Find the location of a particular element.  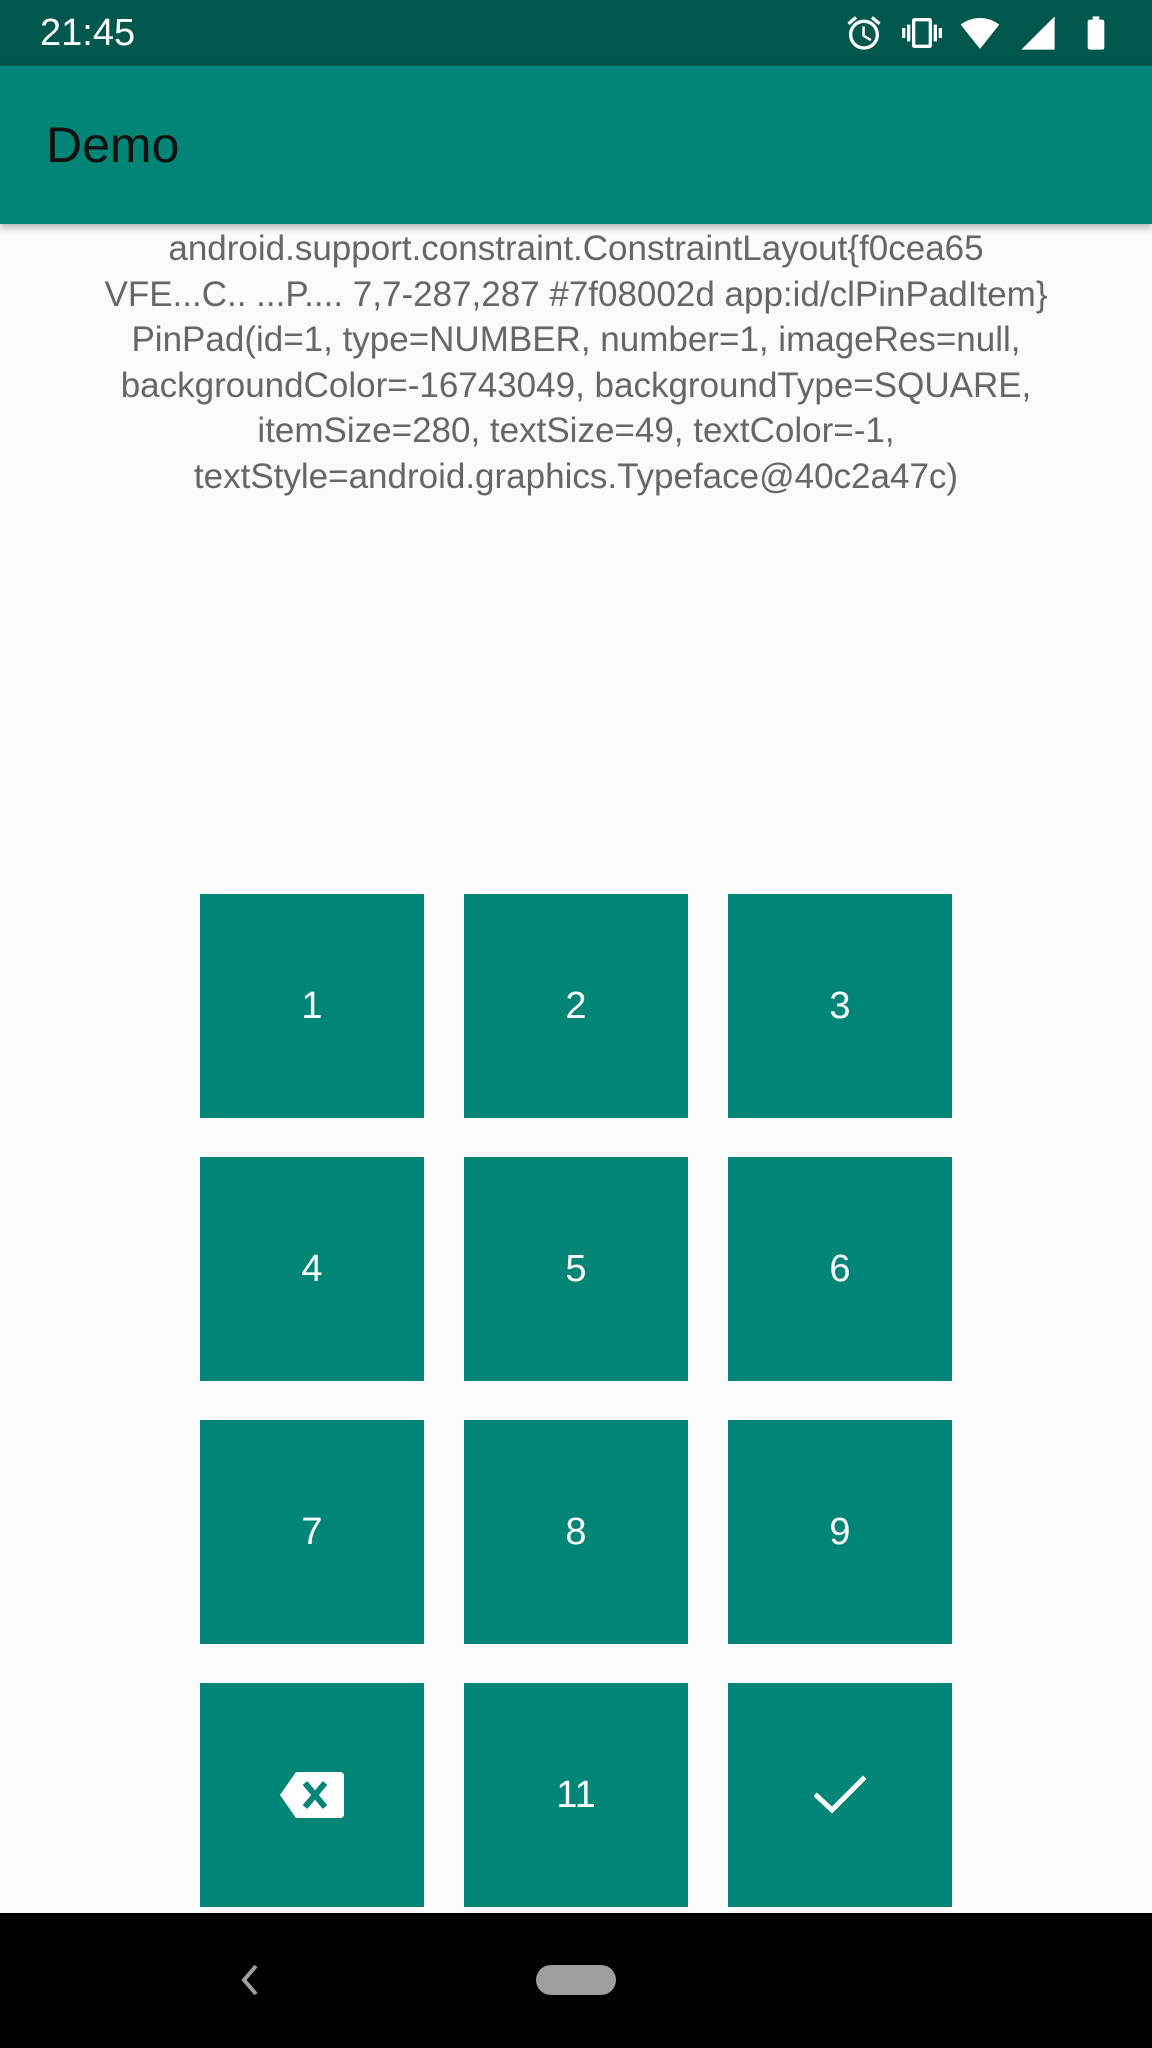

pin-key-label: 4 is located at coordinates (312, 1268).